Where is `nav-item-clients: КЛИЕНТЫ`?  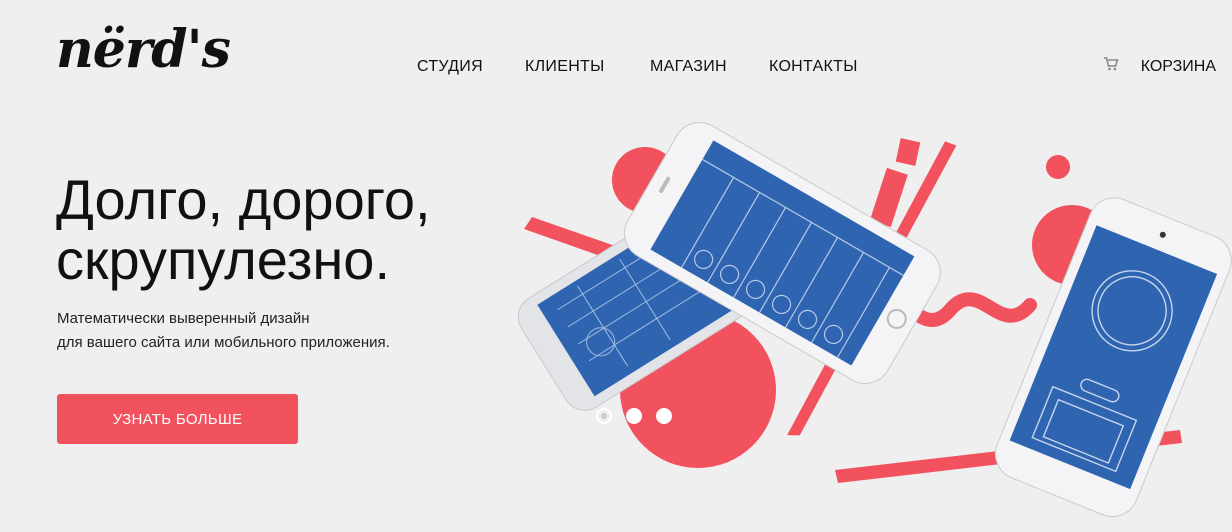
nav-item-clients: КЛИЕНТЫ is located at coordinates (565, 67).